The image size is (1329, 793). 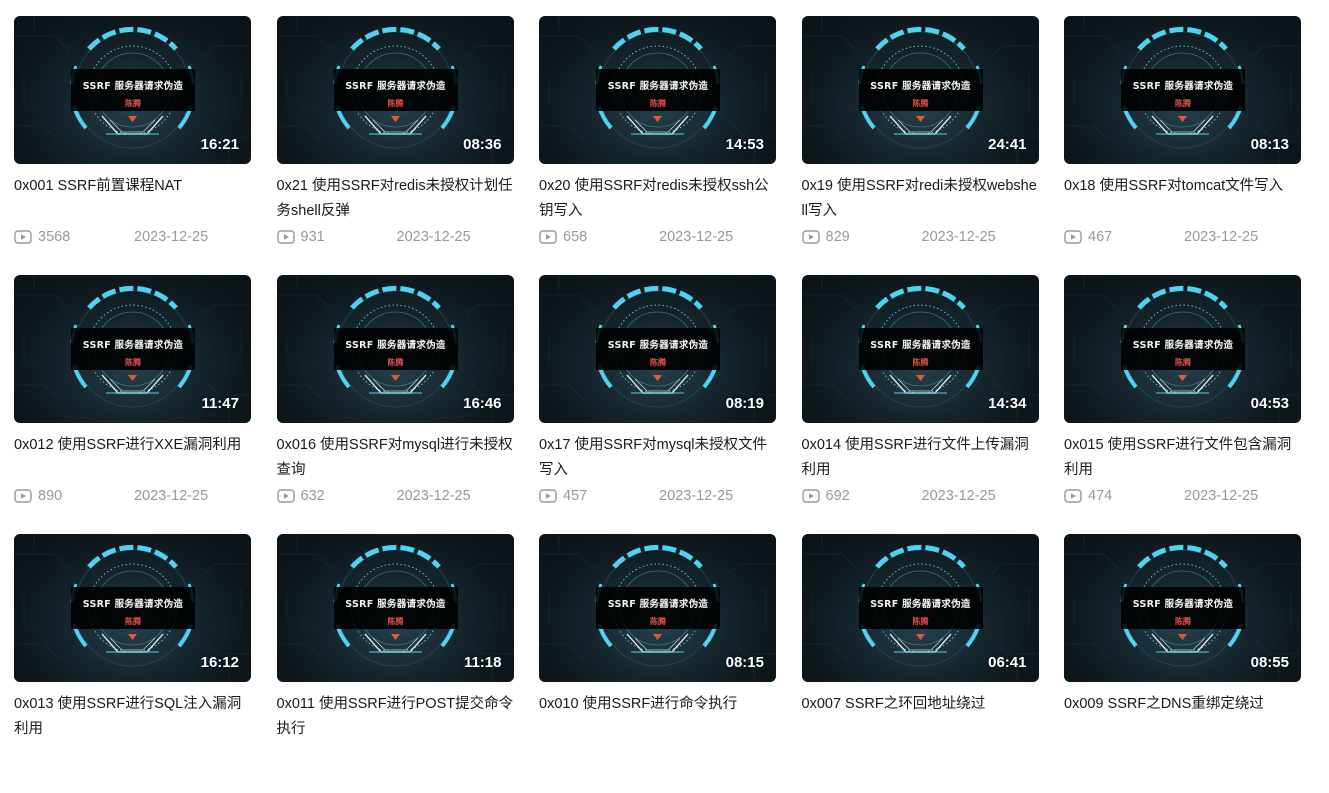 I want to click on video-meta: 457 2023-12-25, so click(x=657, y=496).